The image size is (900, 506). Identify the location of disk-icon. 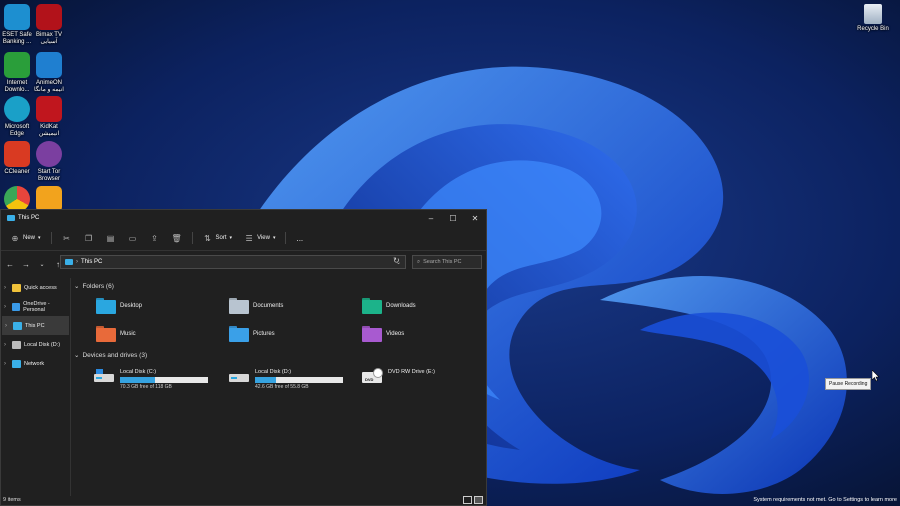
(16, 344).